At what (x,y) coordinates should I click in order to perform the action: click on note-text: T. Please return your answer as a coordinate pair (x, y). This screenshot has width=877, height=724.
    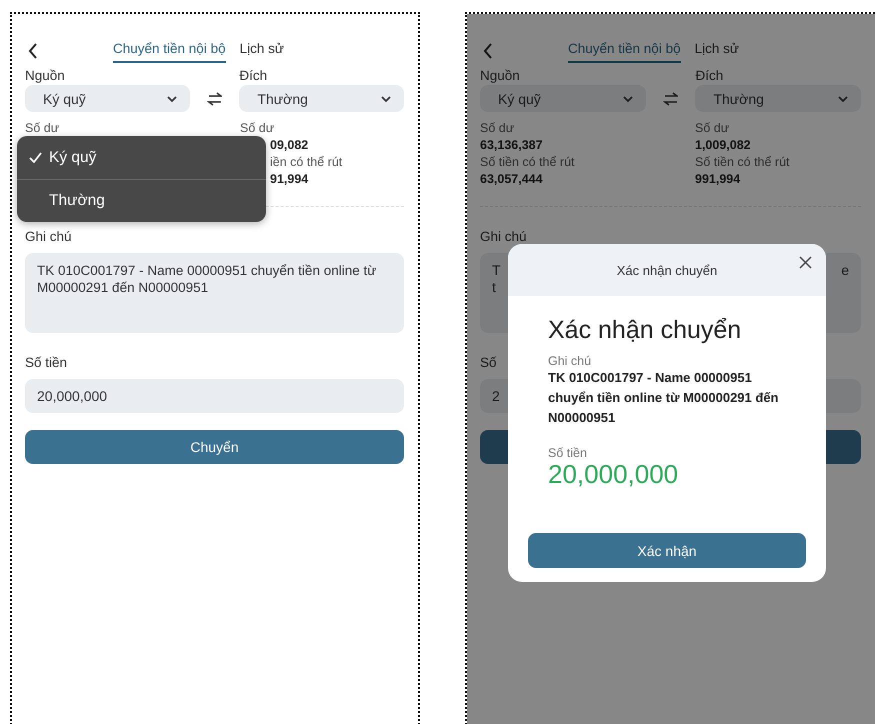
    Looking at the image, I should click on (496, 270).